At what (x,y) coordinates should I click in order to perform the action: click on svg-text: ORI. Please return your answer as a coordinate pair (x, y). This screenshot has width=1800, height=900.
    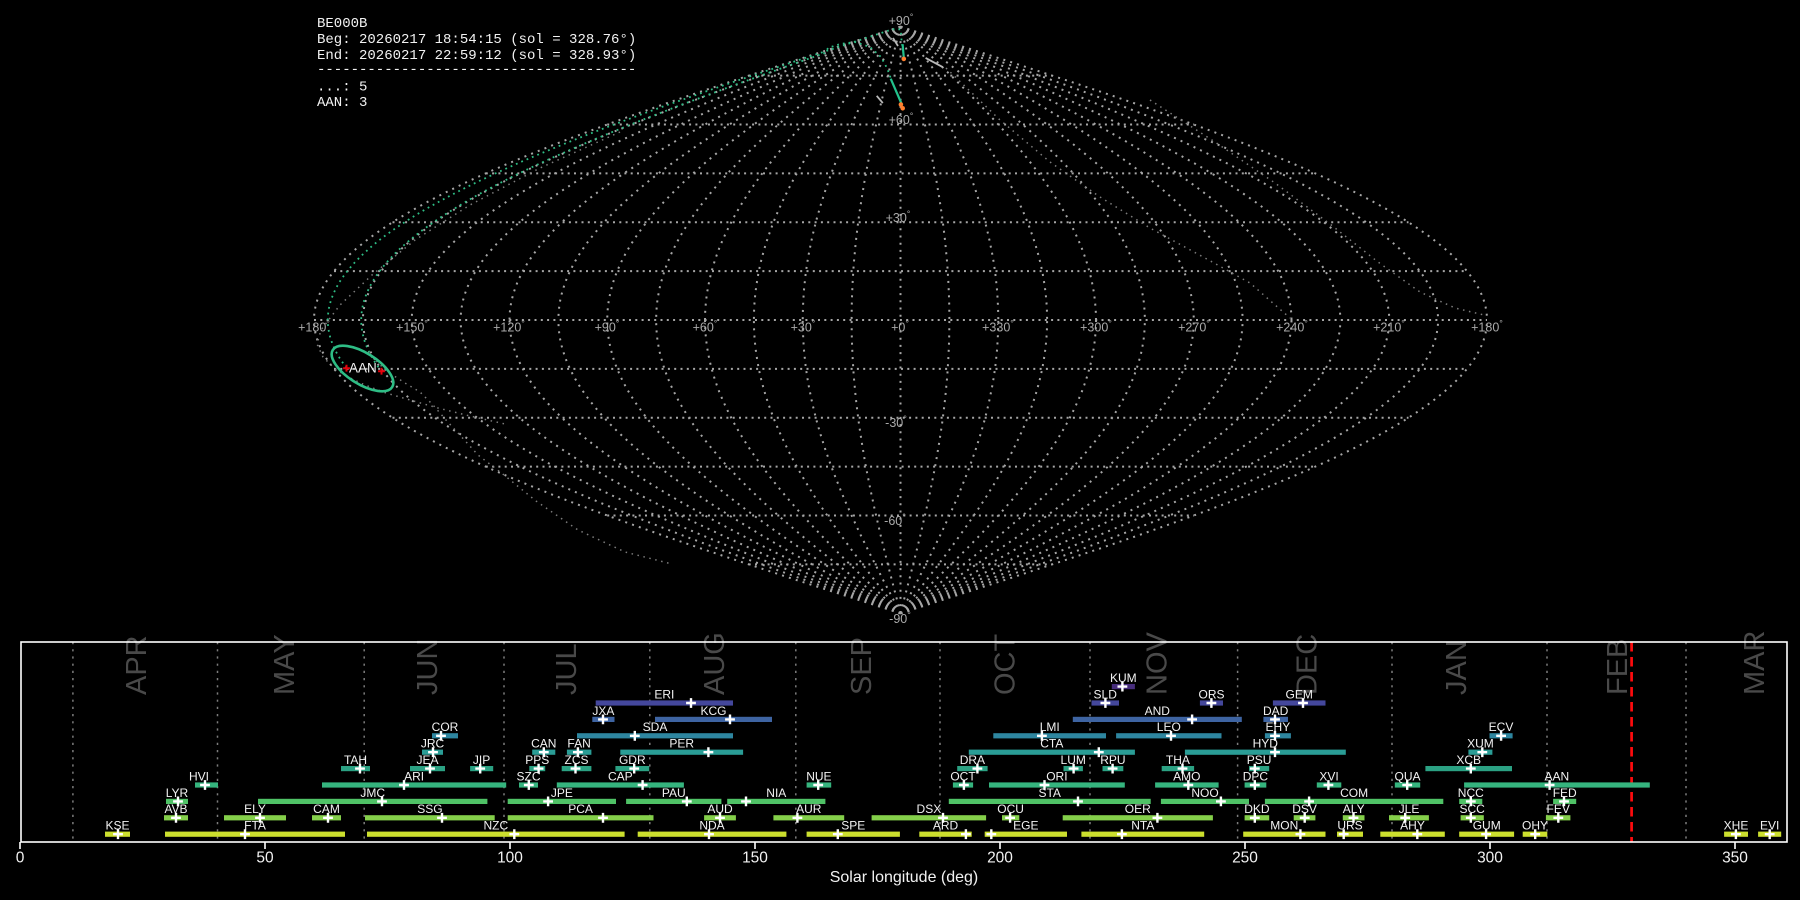
    Looking at the image, I should click on (1056, 776).